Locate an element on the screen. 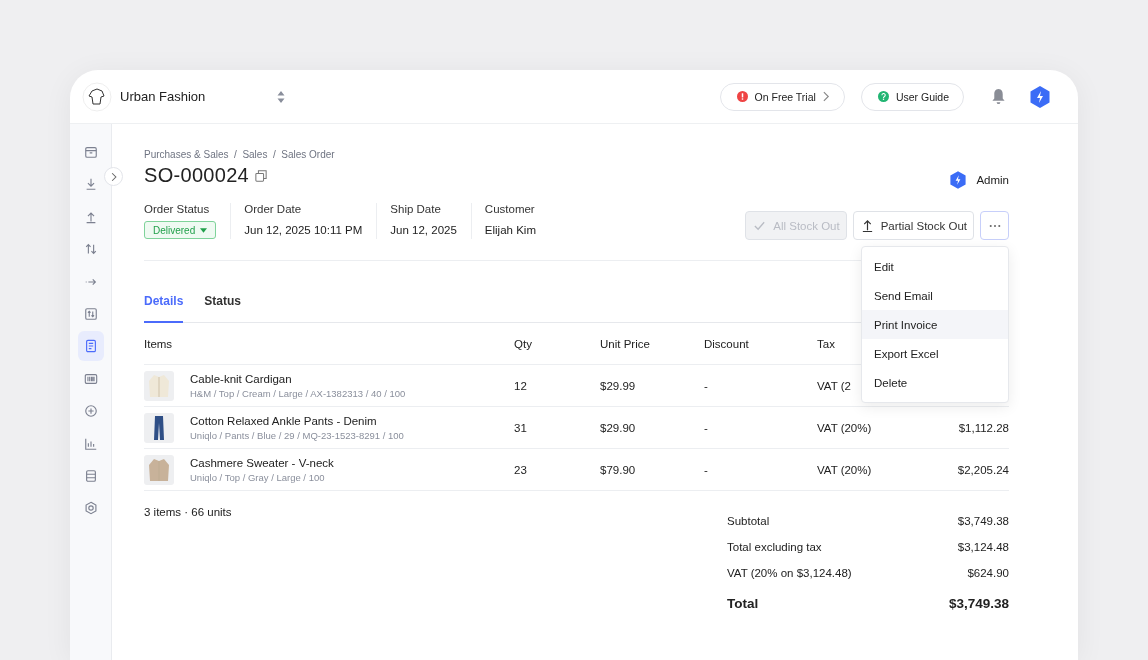  menu-item: Export Excel is located at coordinates (935, 353).